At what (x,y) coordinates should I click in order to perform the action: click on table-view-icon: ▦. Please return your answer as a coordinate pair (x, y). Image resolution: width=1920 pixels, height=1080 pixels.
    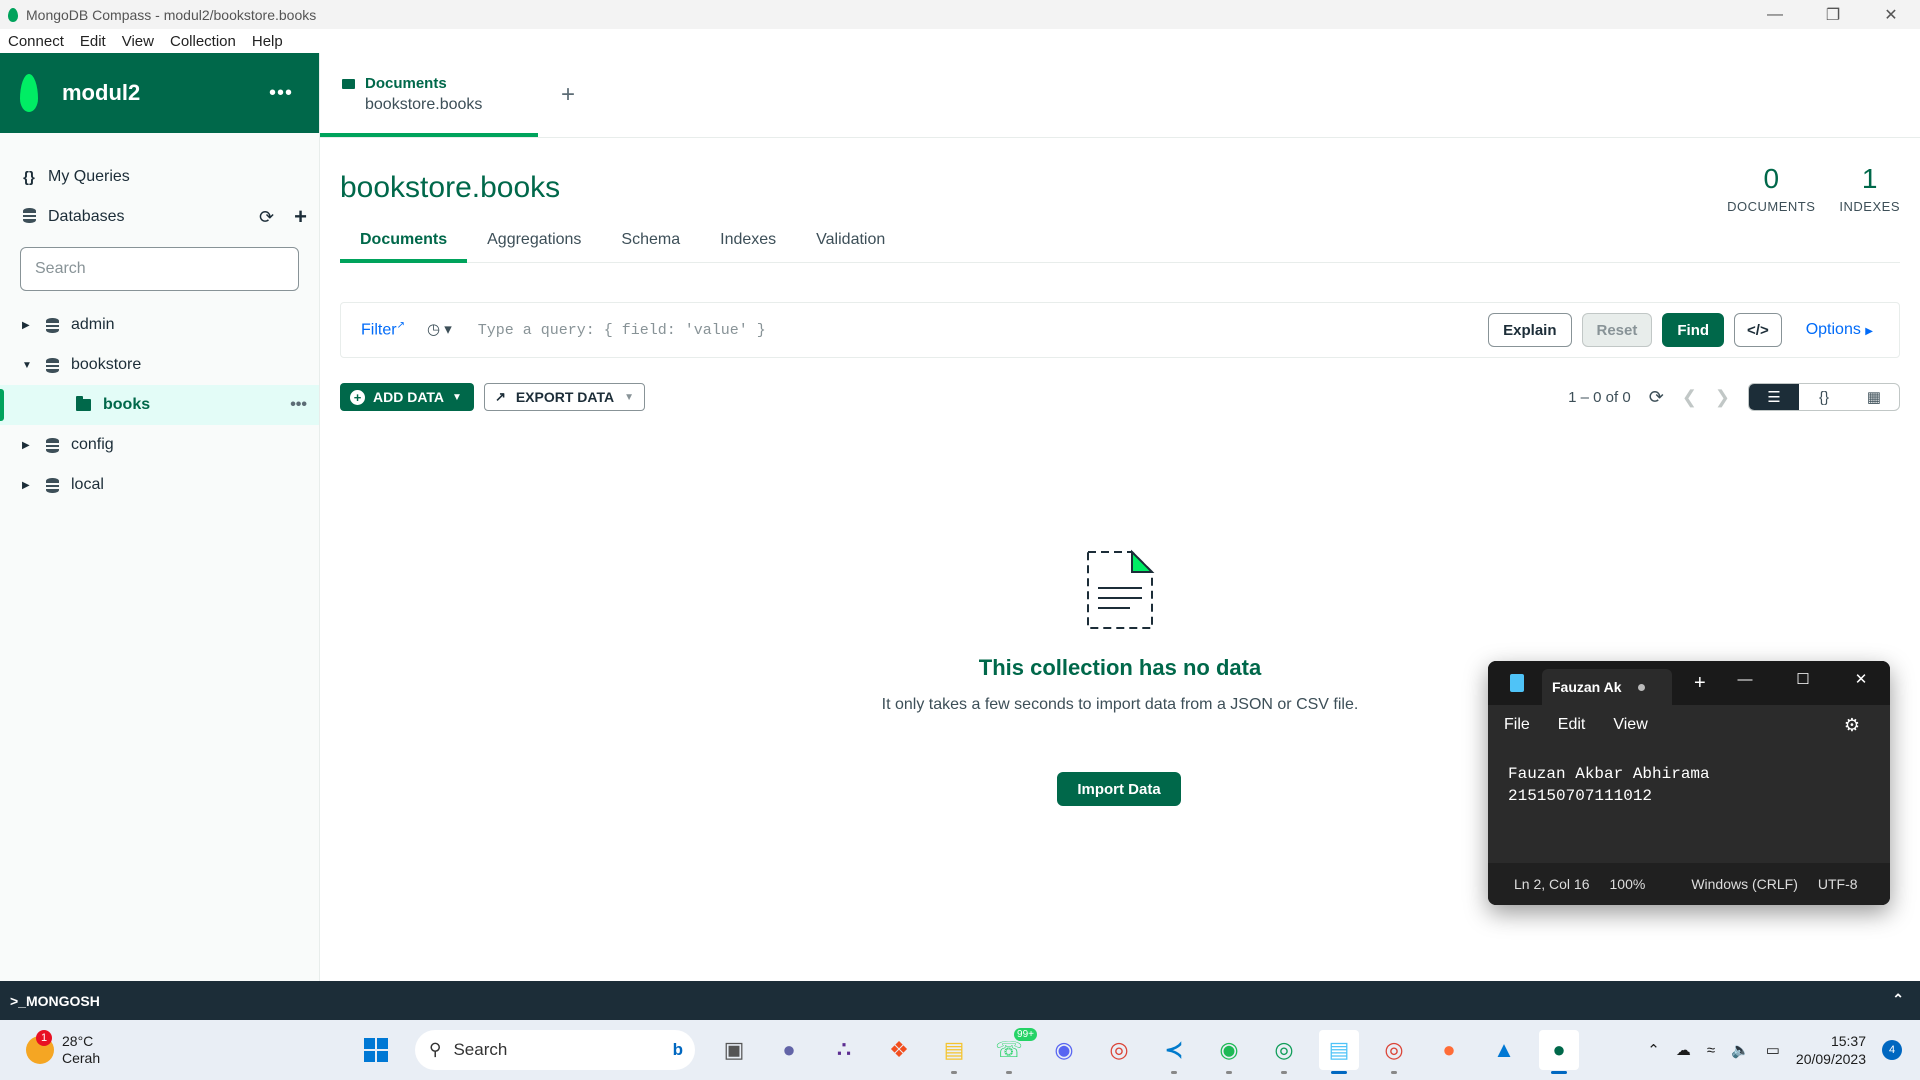
    Looking at the image, I should click on (1874, 397).